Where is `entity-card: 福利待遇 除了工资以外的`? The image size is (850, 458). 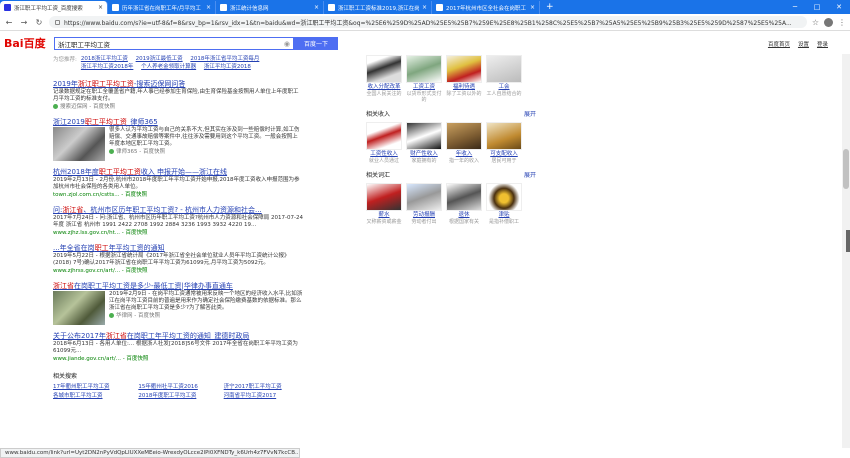
entity-card: 福利待遇 除了工资以外的 is located at coordinates (464, 79).